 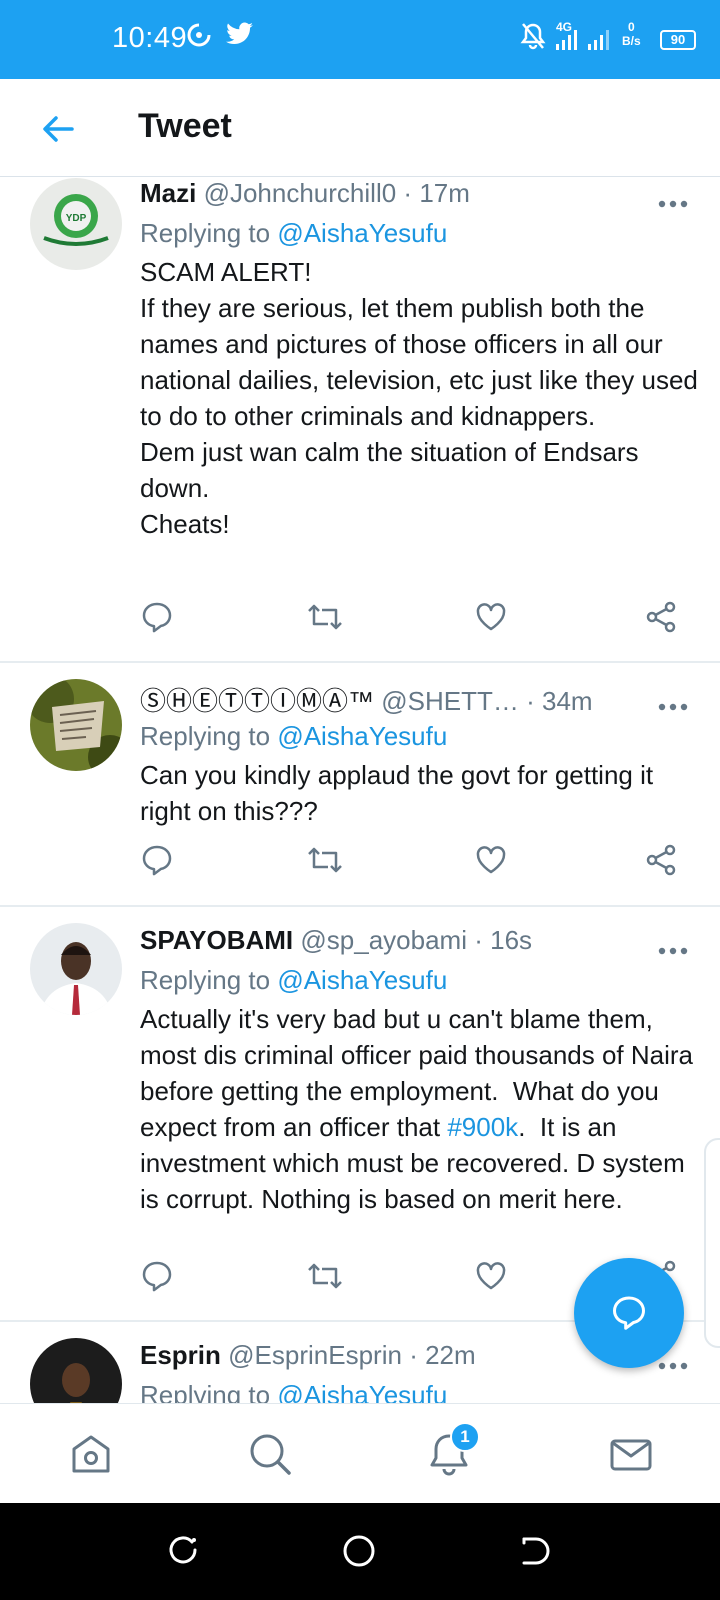 I want to click on network-speed: 0 B/s, so click(x=631, y=34).